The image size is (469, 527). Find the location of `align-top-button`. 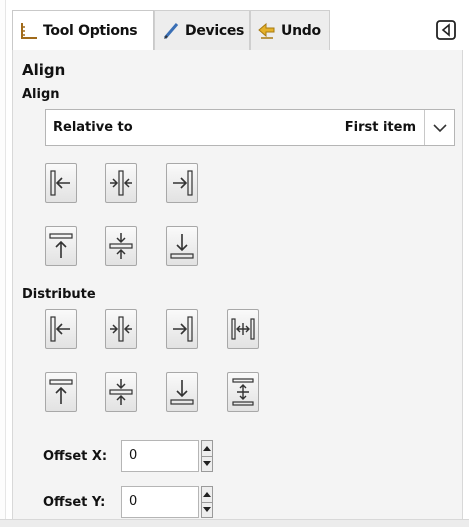

align-top-button is located at coordinates (61, 246).